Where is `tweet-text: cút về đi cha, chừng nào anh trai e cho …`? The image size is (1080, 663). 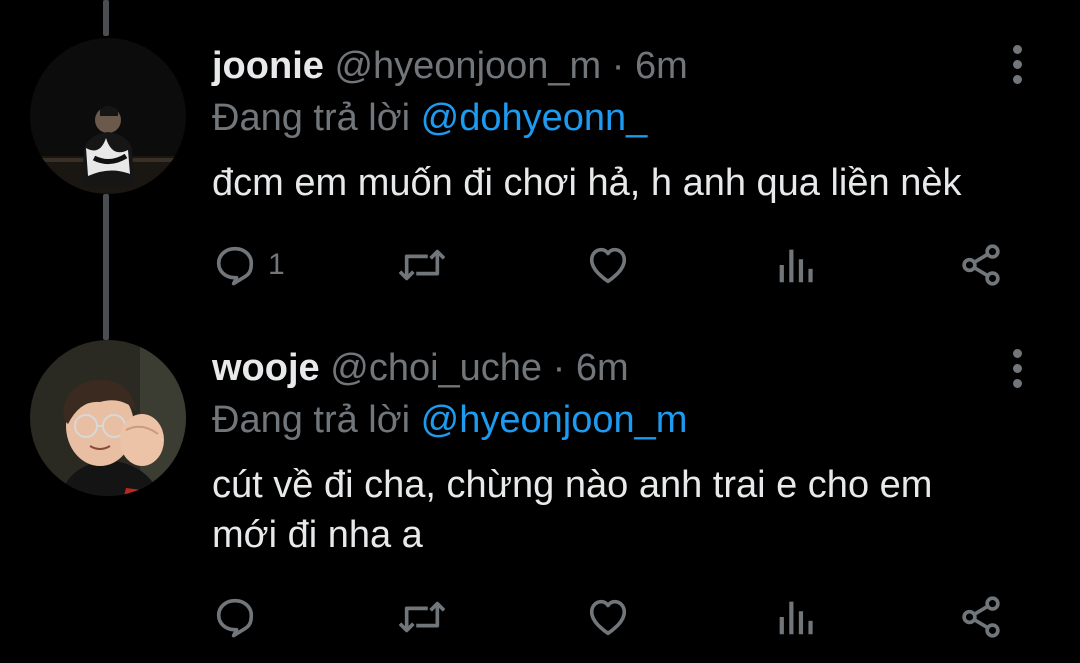 tweet-text: cút về đi cha, chừng nào anh trai e cho … is located at coordinates (632, 510).